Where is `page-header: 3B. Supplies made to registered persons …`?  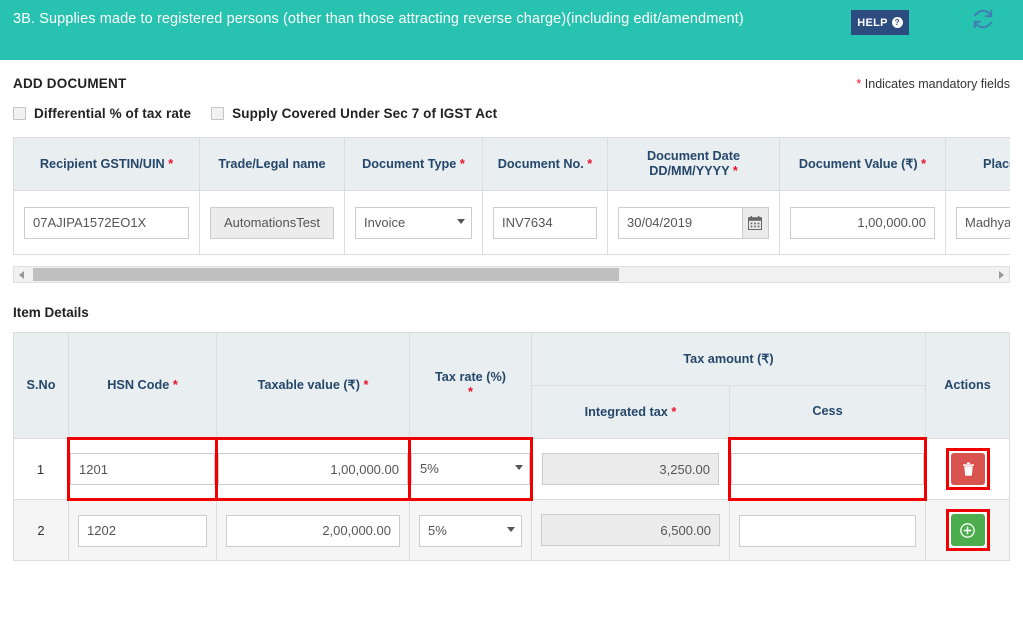
page-header: 3B. Supplies made to registered persons … is located at coordinates (511, 30).